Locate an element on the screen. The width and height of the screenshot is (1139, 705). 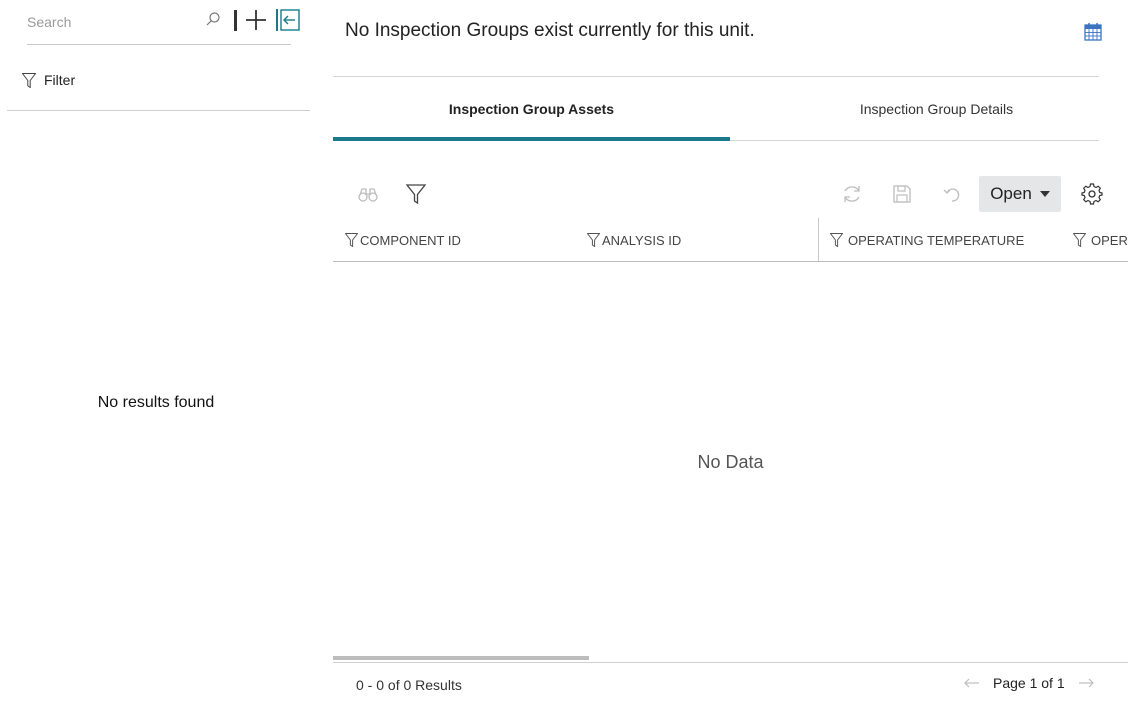
open-button-label: Open is located at coordinates (1011, 193).